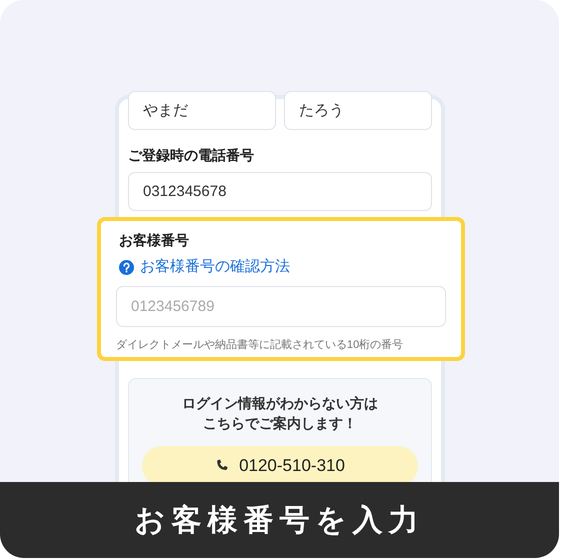 This screenshot has height=560, width=561. Describe the element at coordinates (154, 240) in the screenshot. I see `field-label: お客様番号` at that location.